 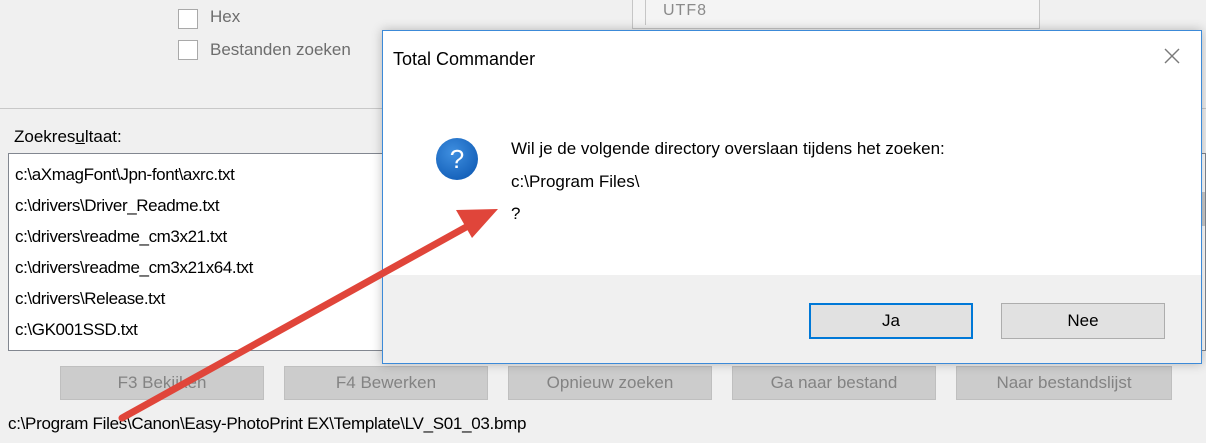 What do you see at coordinates (386, 383) in the screenshot?
I see `edit-button: F4 Bewerken` at bounding box center [386, 383].